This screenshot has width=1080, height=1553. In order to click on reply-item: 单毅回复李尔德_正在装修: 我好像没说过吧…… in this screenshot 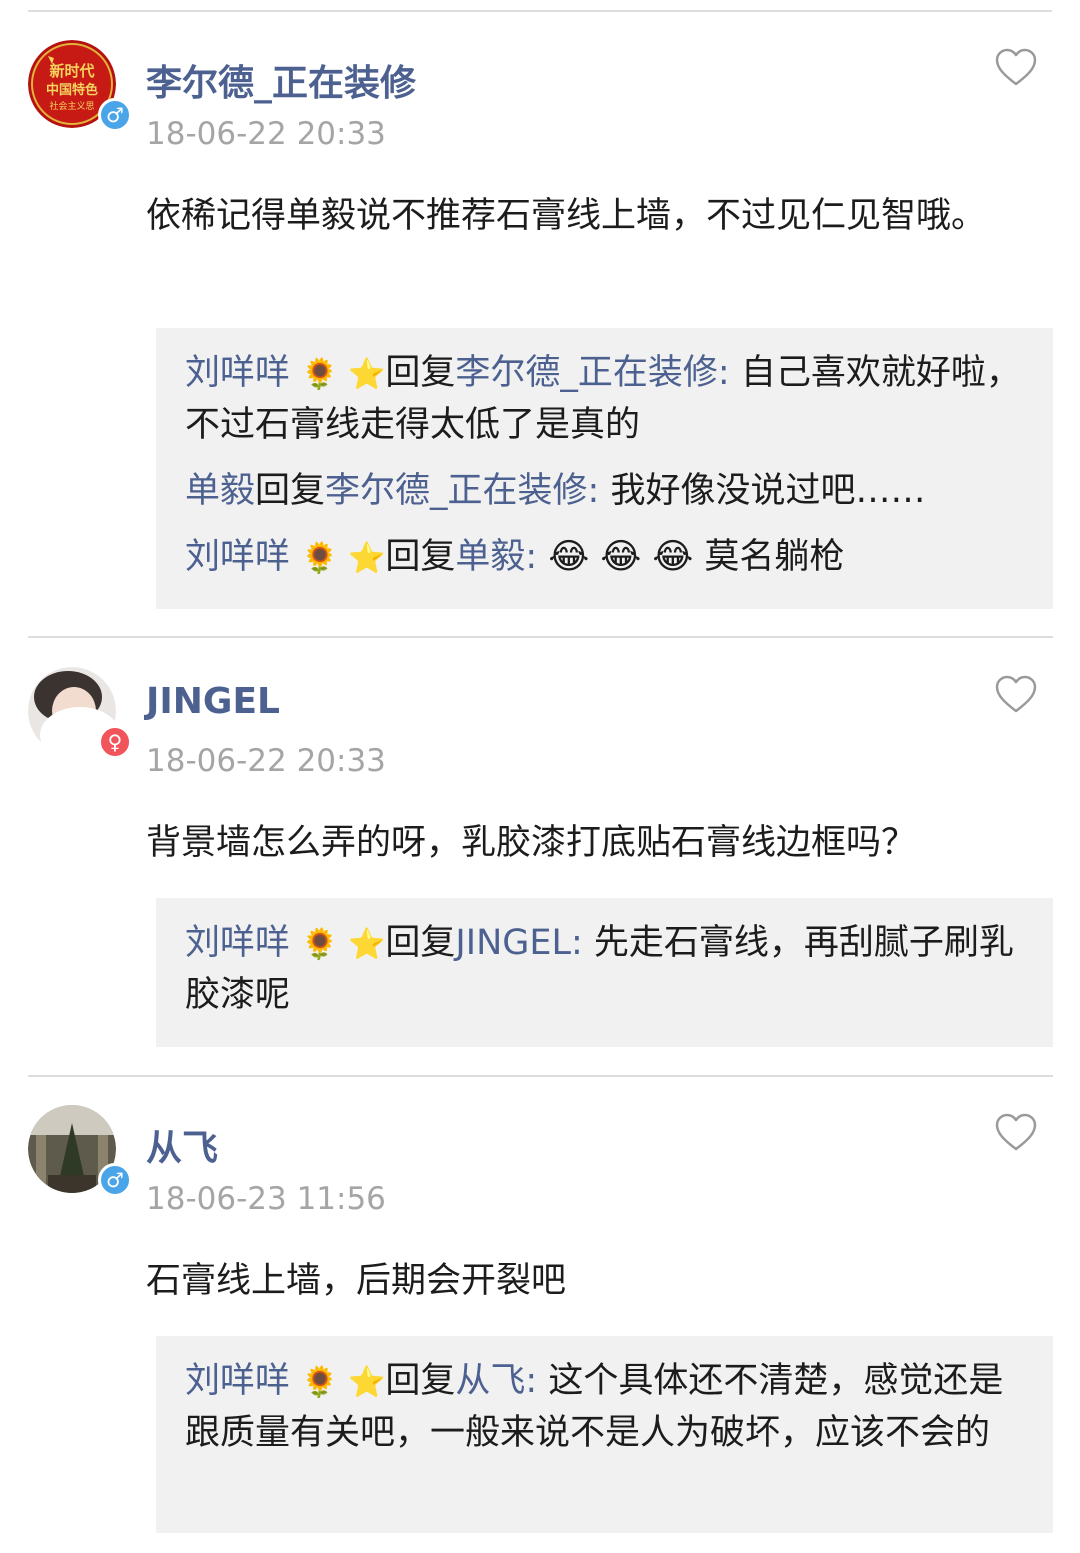, I will do `click(604, 491)`.